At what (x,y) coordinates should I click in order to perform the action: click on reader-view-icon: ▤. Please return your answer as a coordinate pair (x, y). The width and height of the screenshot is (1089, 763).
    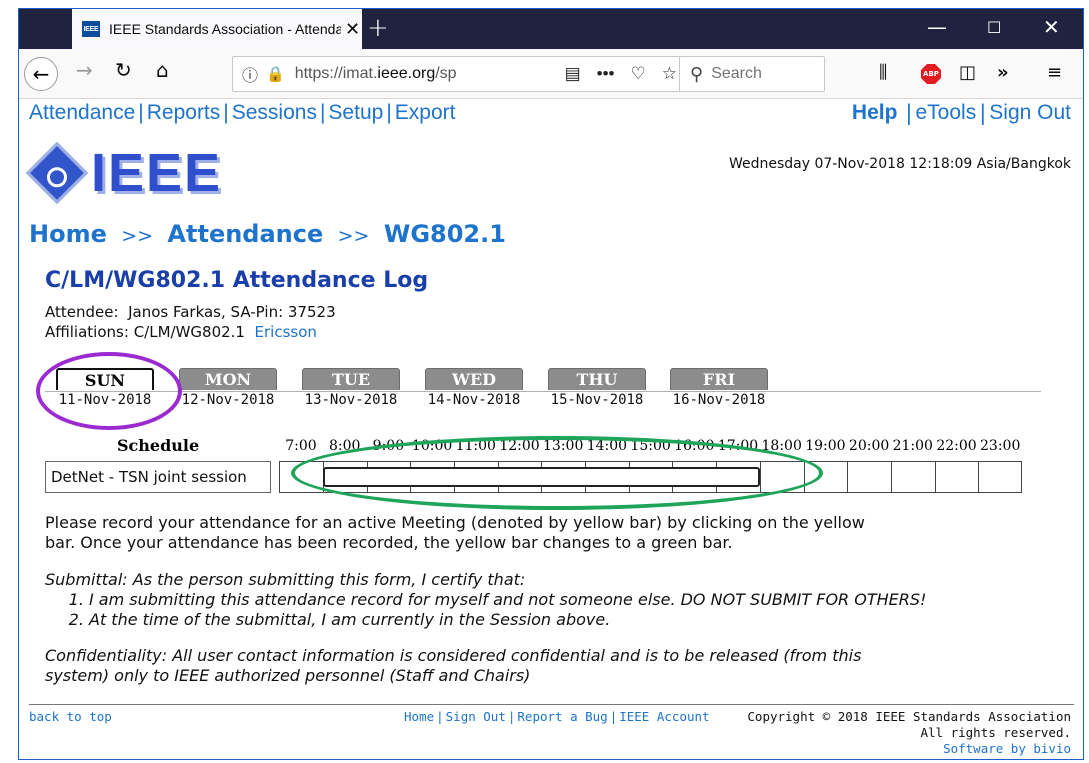
    Looking at the image, I should click on (573, 74).